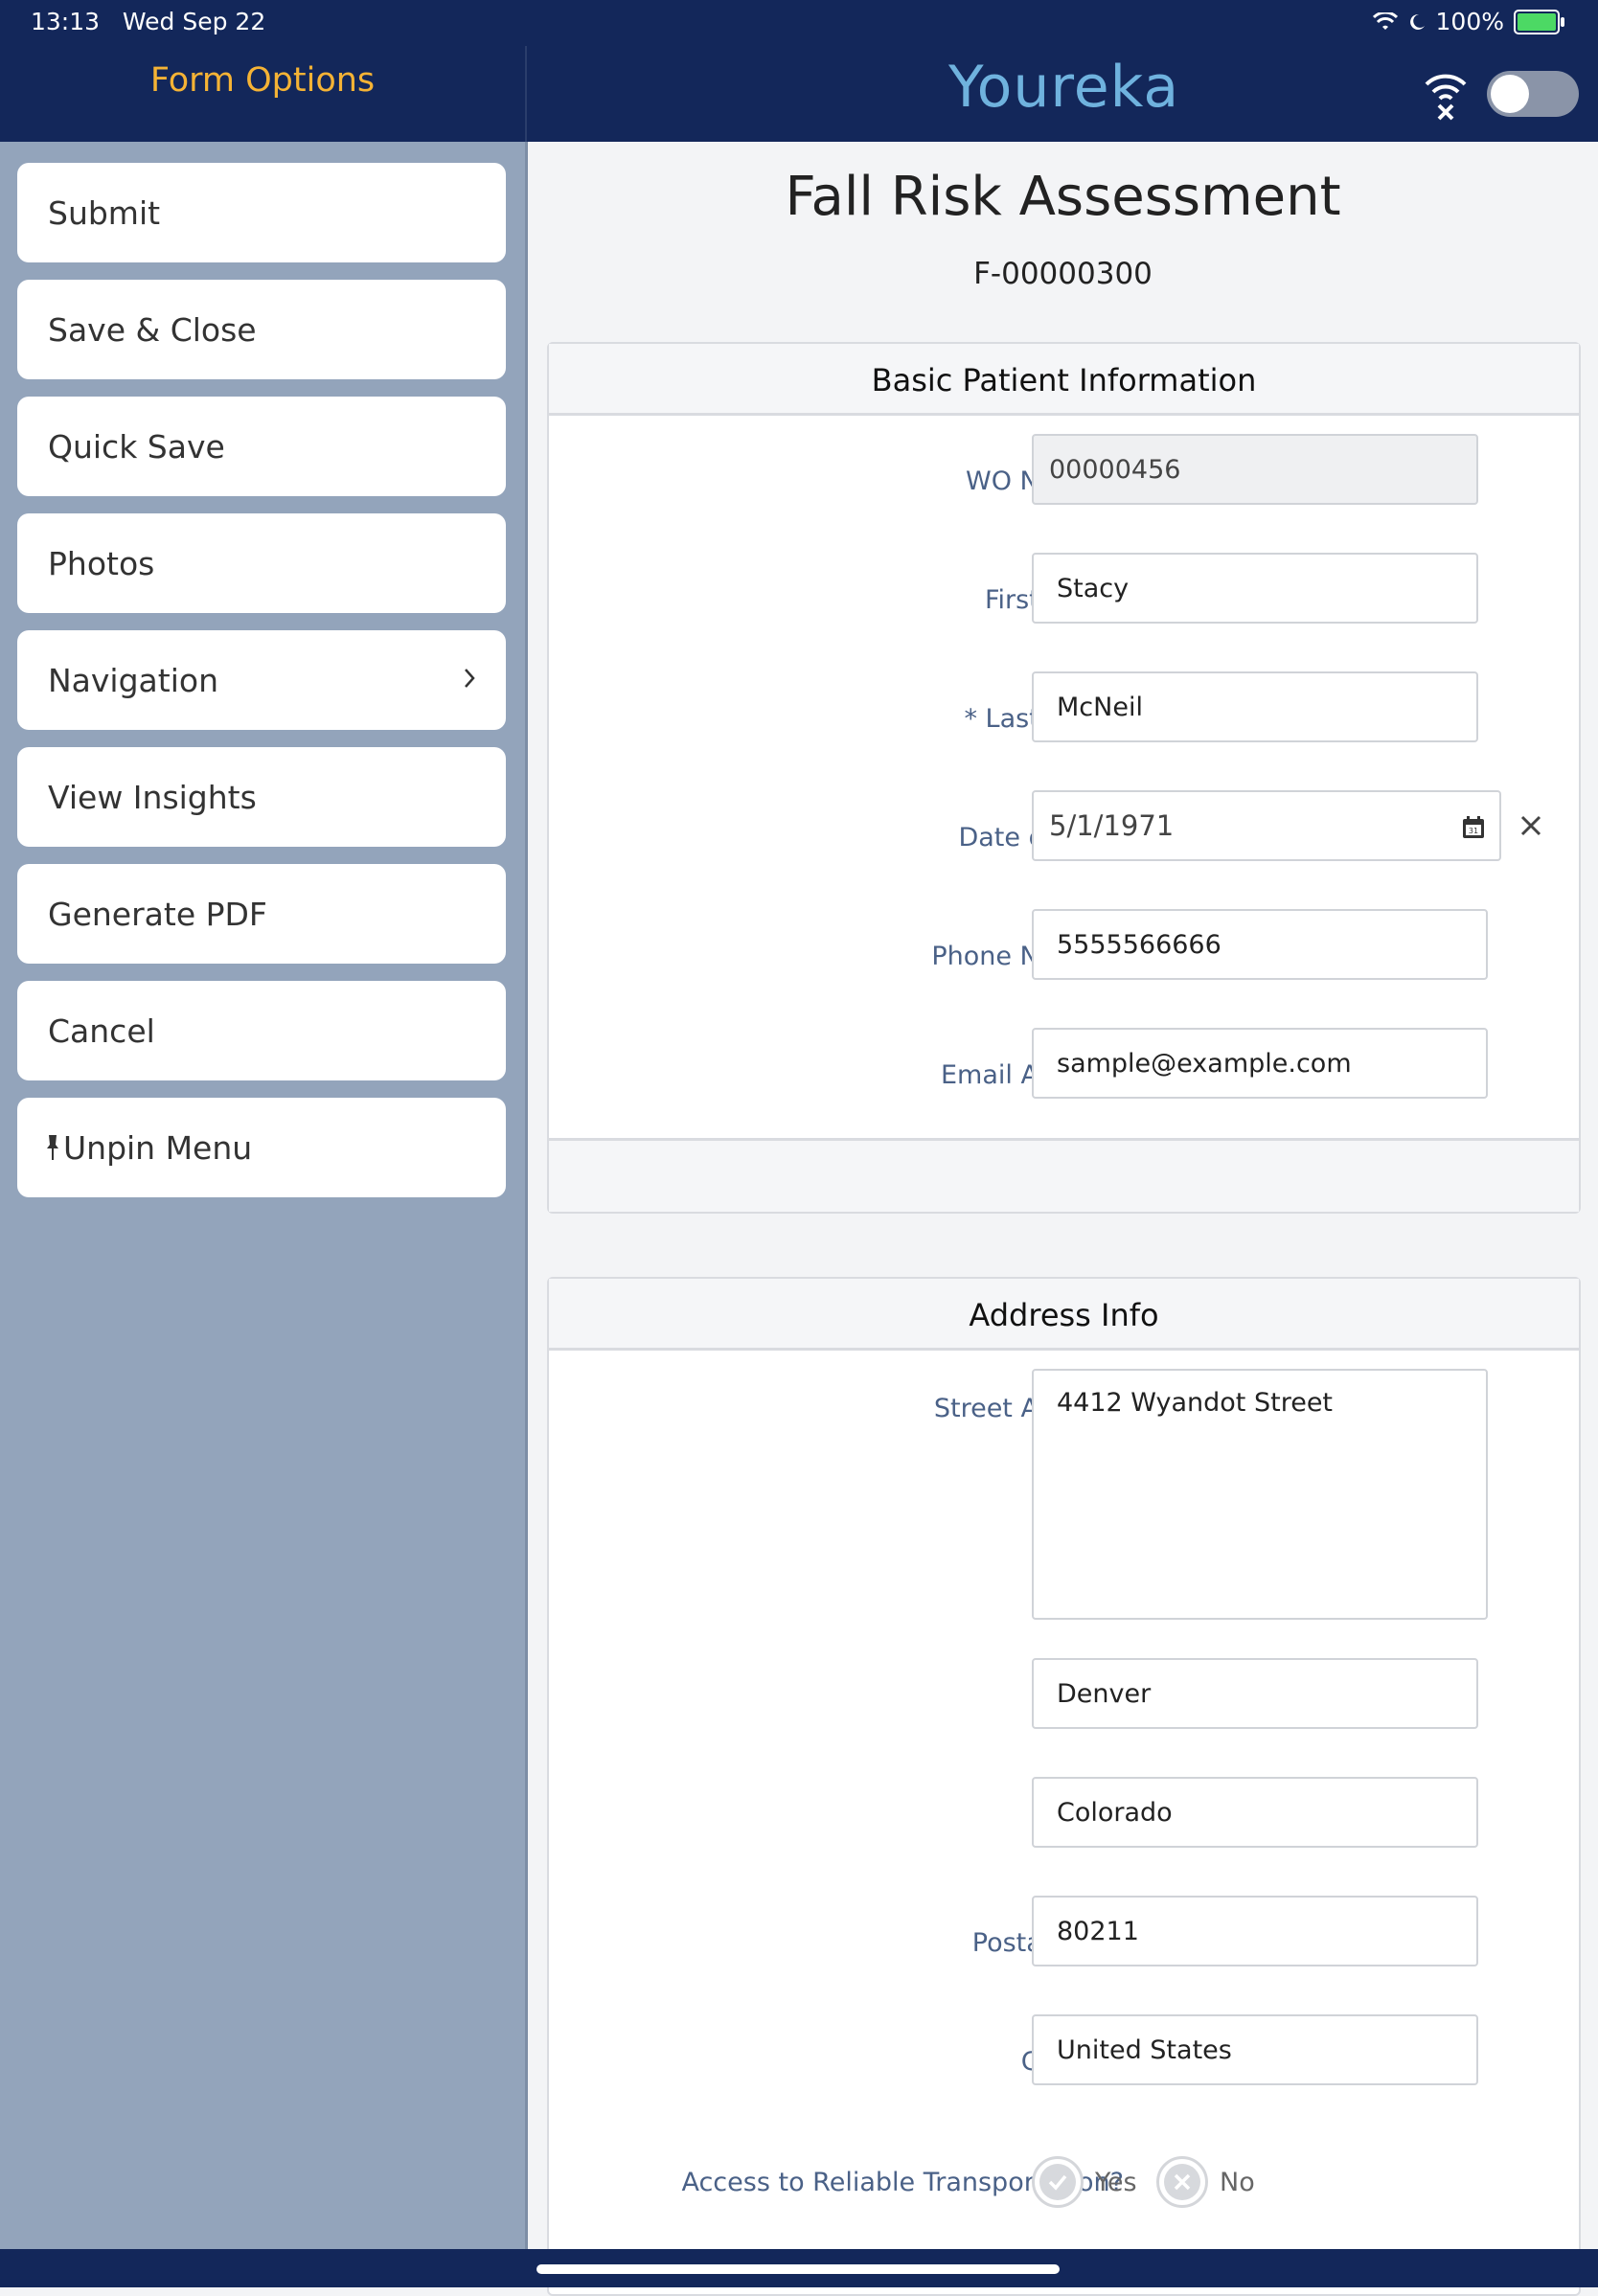 The height and width of the screenshot is (2296, 1598). I want to click on form-title: Fall Risk Assessment, so click(1063, 197).